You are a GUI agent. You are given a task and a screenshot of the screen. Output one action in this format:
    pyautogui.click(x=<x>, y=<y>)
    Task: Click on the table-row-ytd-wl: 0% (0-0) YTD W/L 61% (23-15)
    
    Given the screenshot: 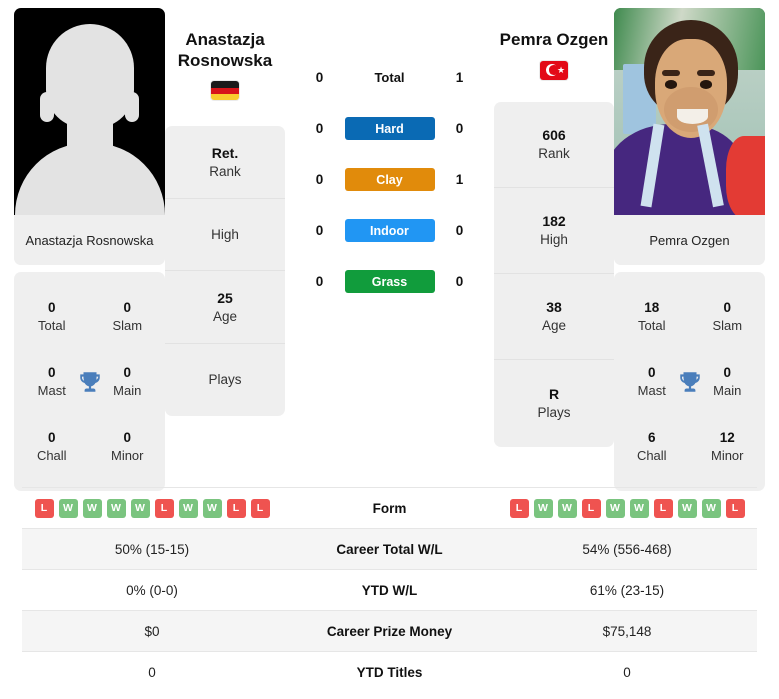 What is the action you would take?
    pyautogui.click(x=389, y=590)
    